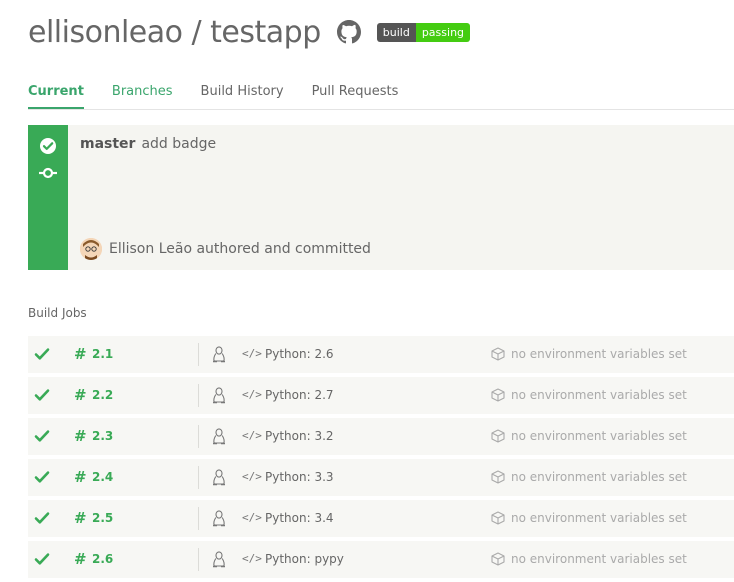 This screenshot has width=734, height=582. I want to click on build-status-badge: build passing, so click(423, 32).